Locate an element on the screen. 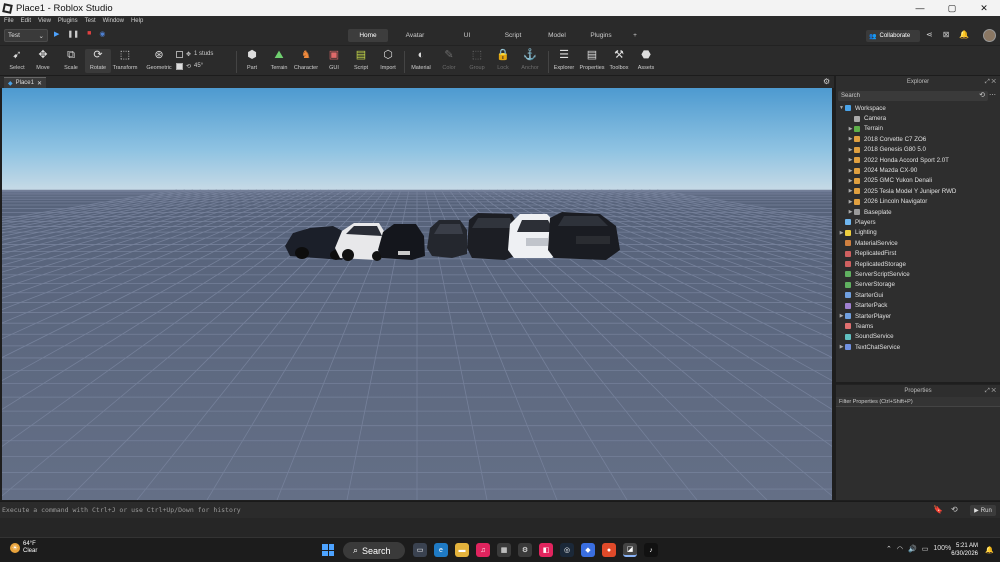 This screenshot has height=562, width=1000. tab-ui: UI is located at coordinates (467, 35).